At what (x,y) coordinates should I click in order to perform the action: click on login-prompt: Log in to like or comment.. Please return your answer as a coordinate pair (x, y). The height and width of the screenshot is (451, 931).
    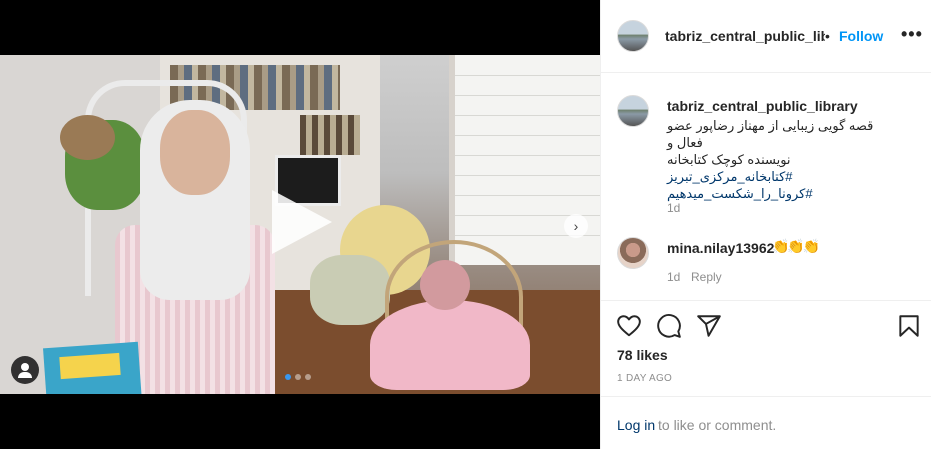
    Looking at the image, I should click on (766, 423).